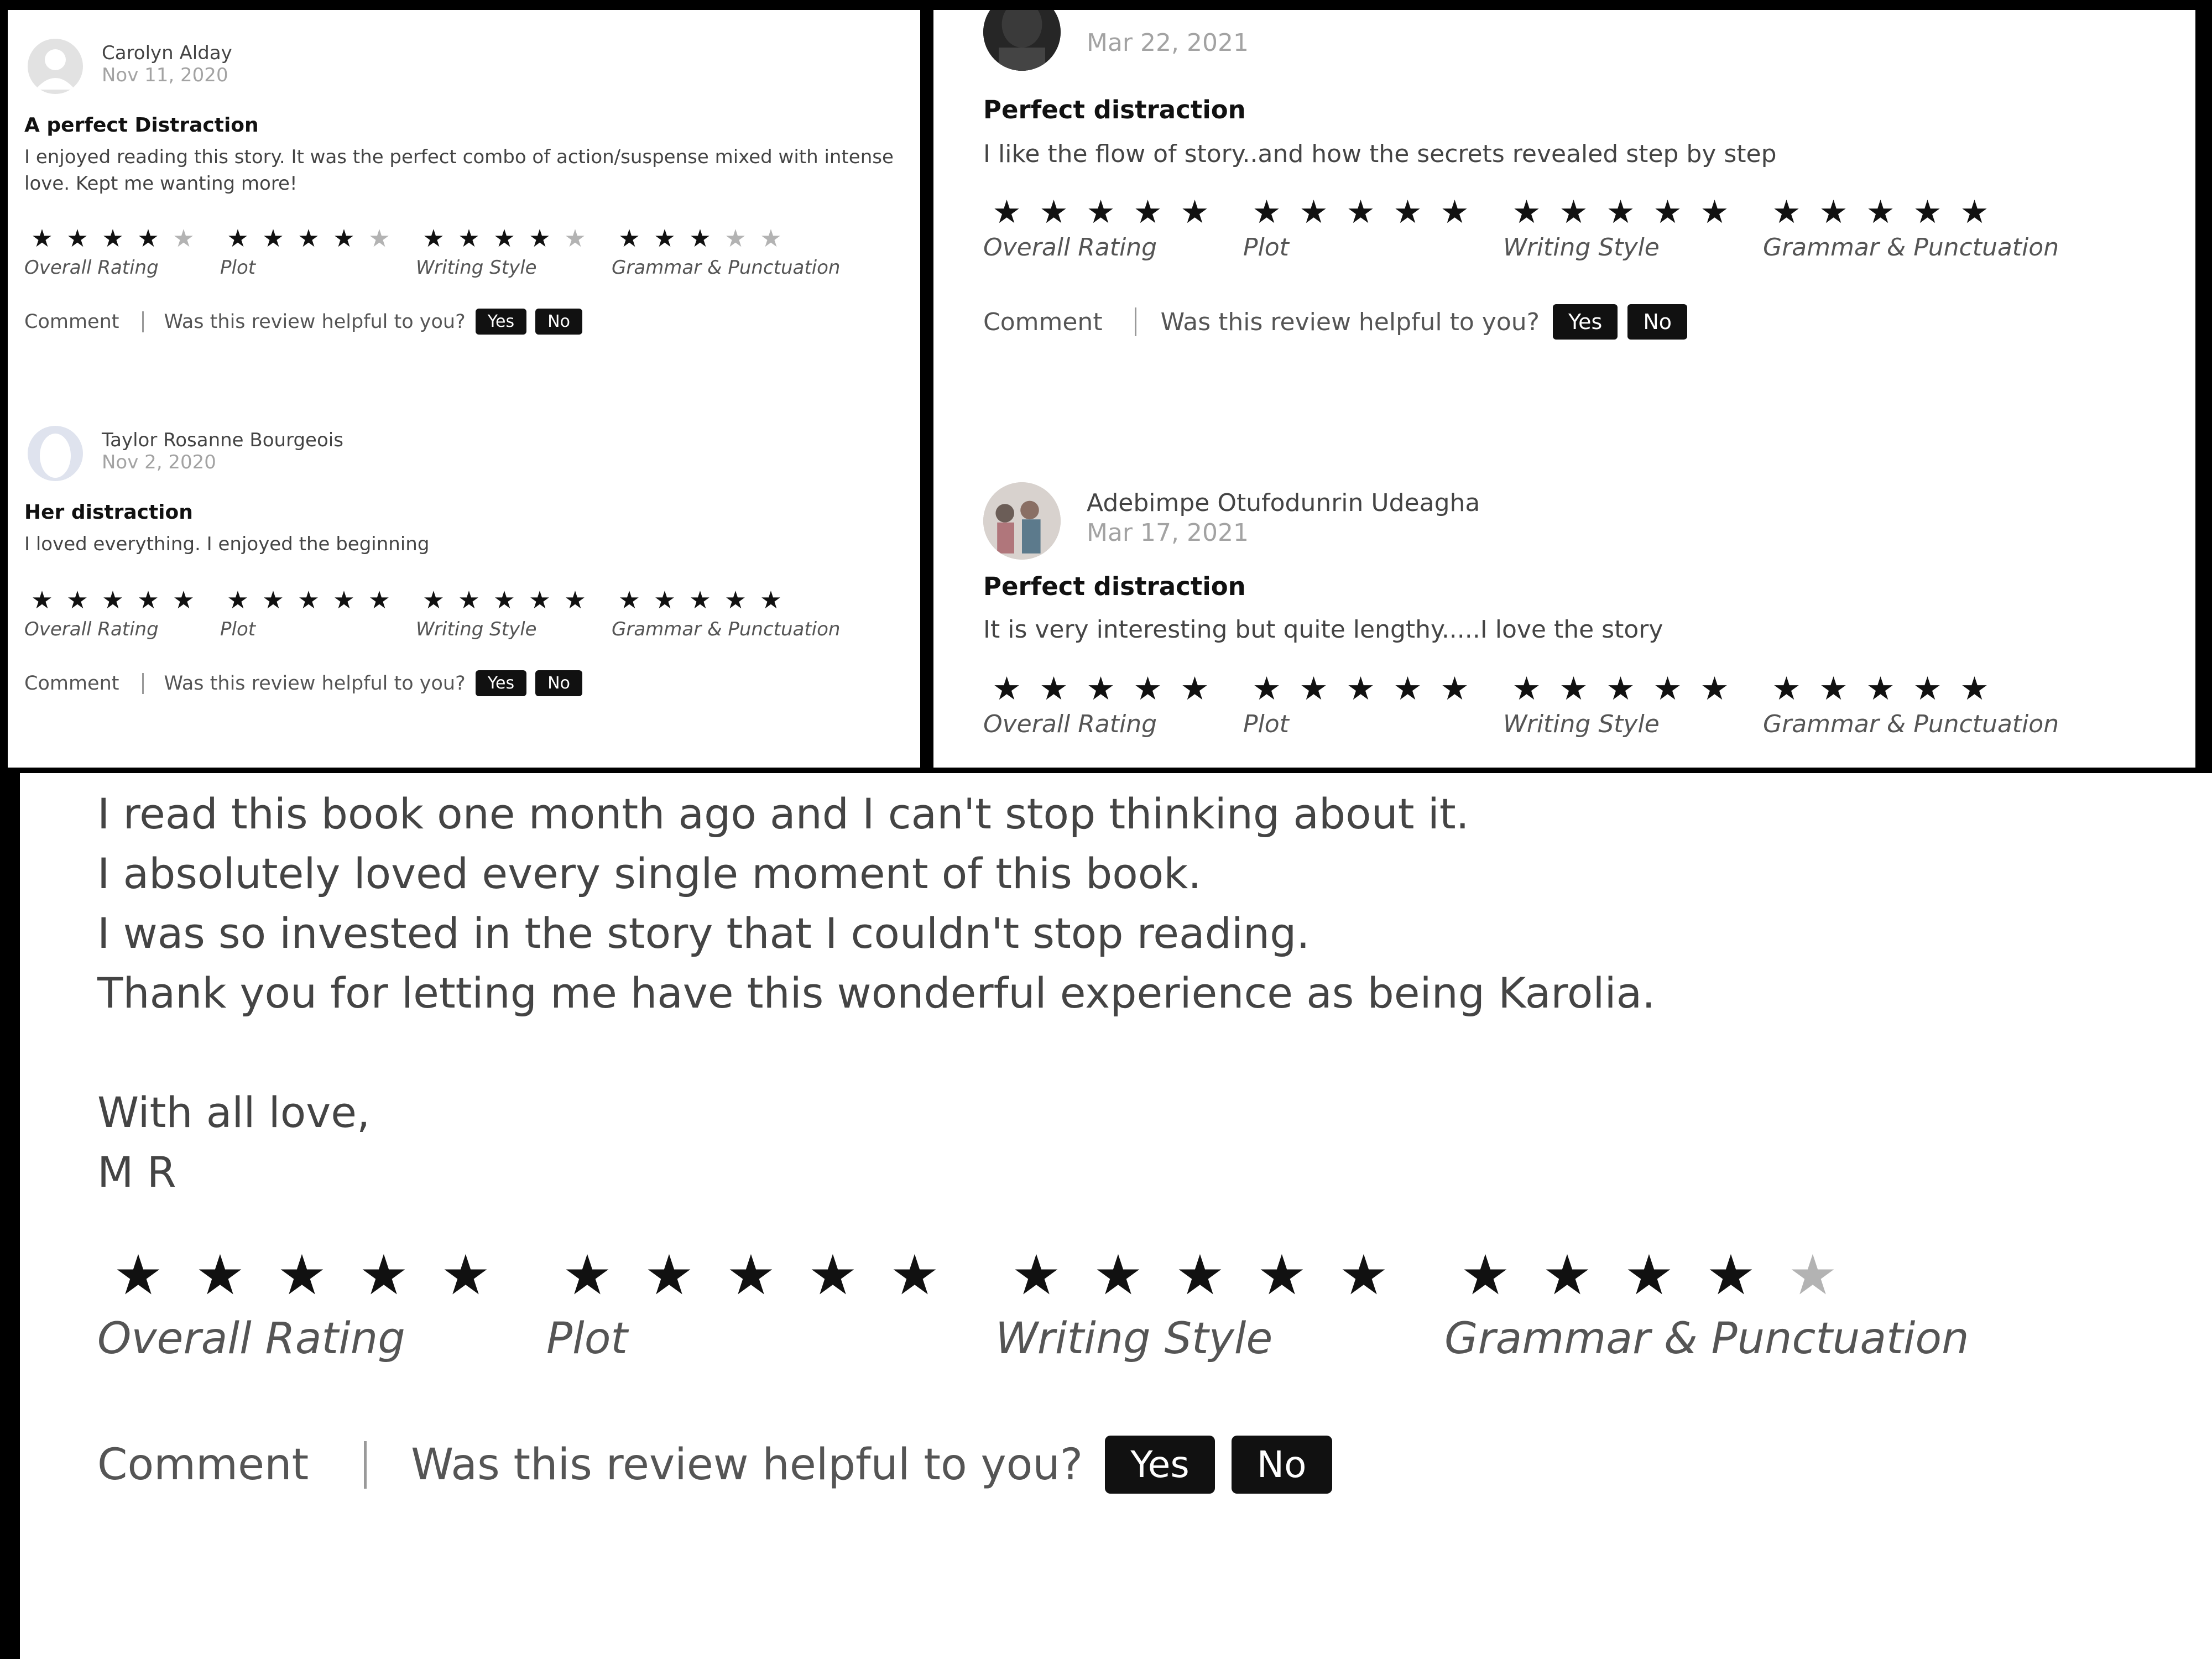 The height and width of the screenshot is (1659, 2212). Describe the element at coordinates (143, 321) in the screenshot. I see `divider` at that location.